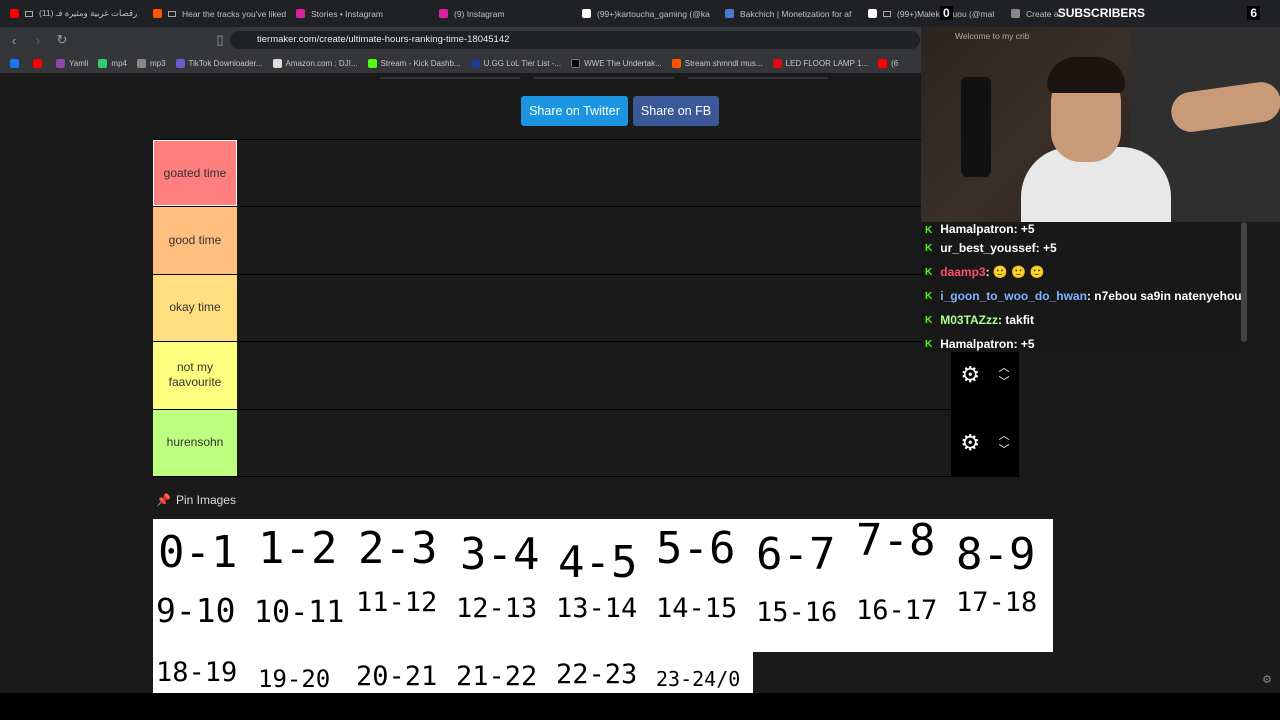 Image resolution: width=1280 pixels, height=720 pixels. Describe the element at coordinates (596, 674) in the screenshot. I see `tier-item: 22-23` at that location.